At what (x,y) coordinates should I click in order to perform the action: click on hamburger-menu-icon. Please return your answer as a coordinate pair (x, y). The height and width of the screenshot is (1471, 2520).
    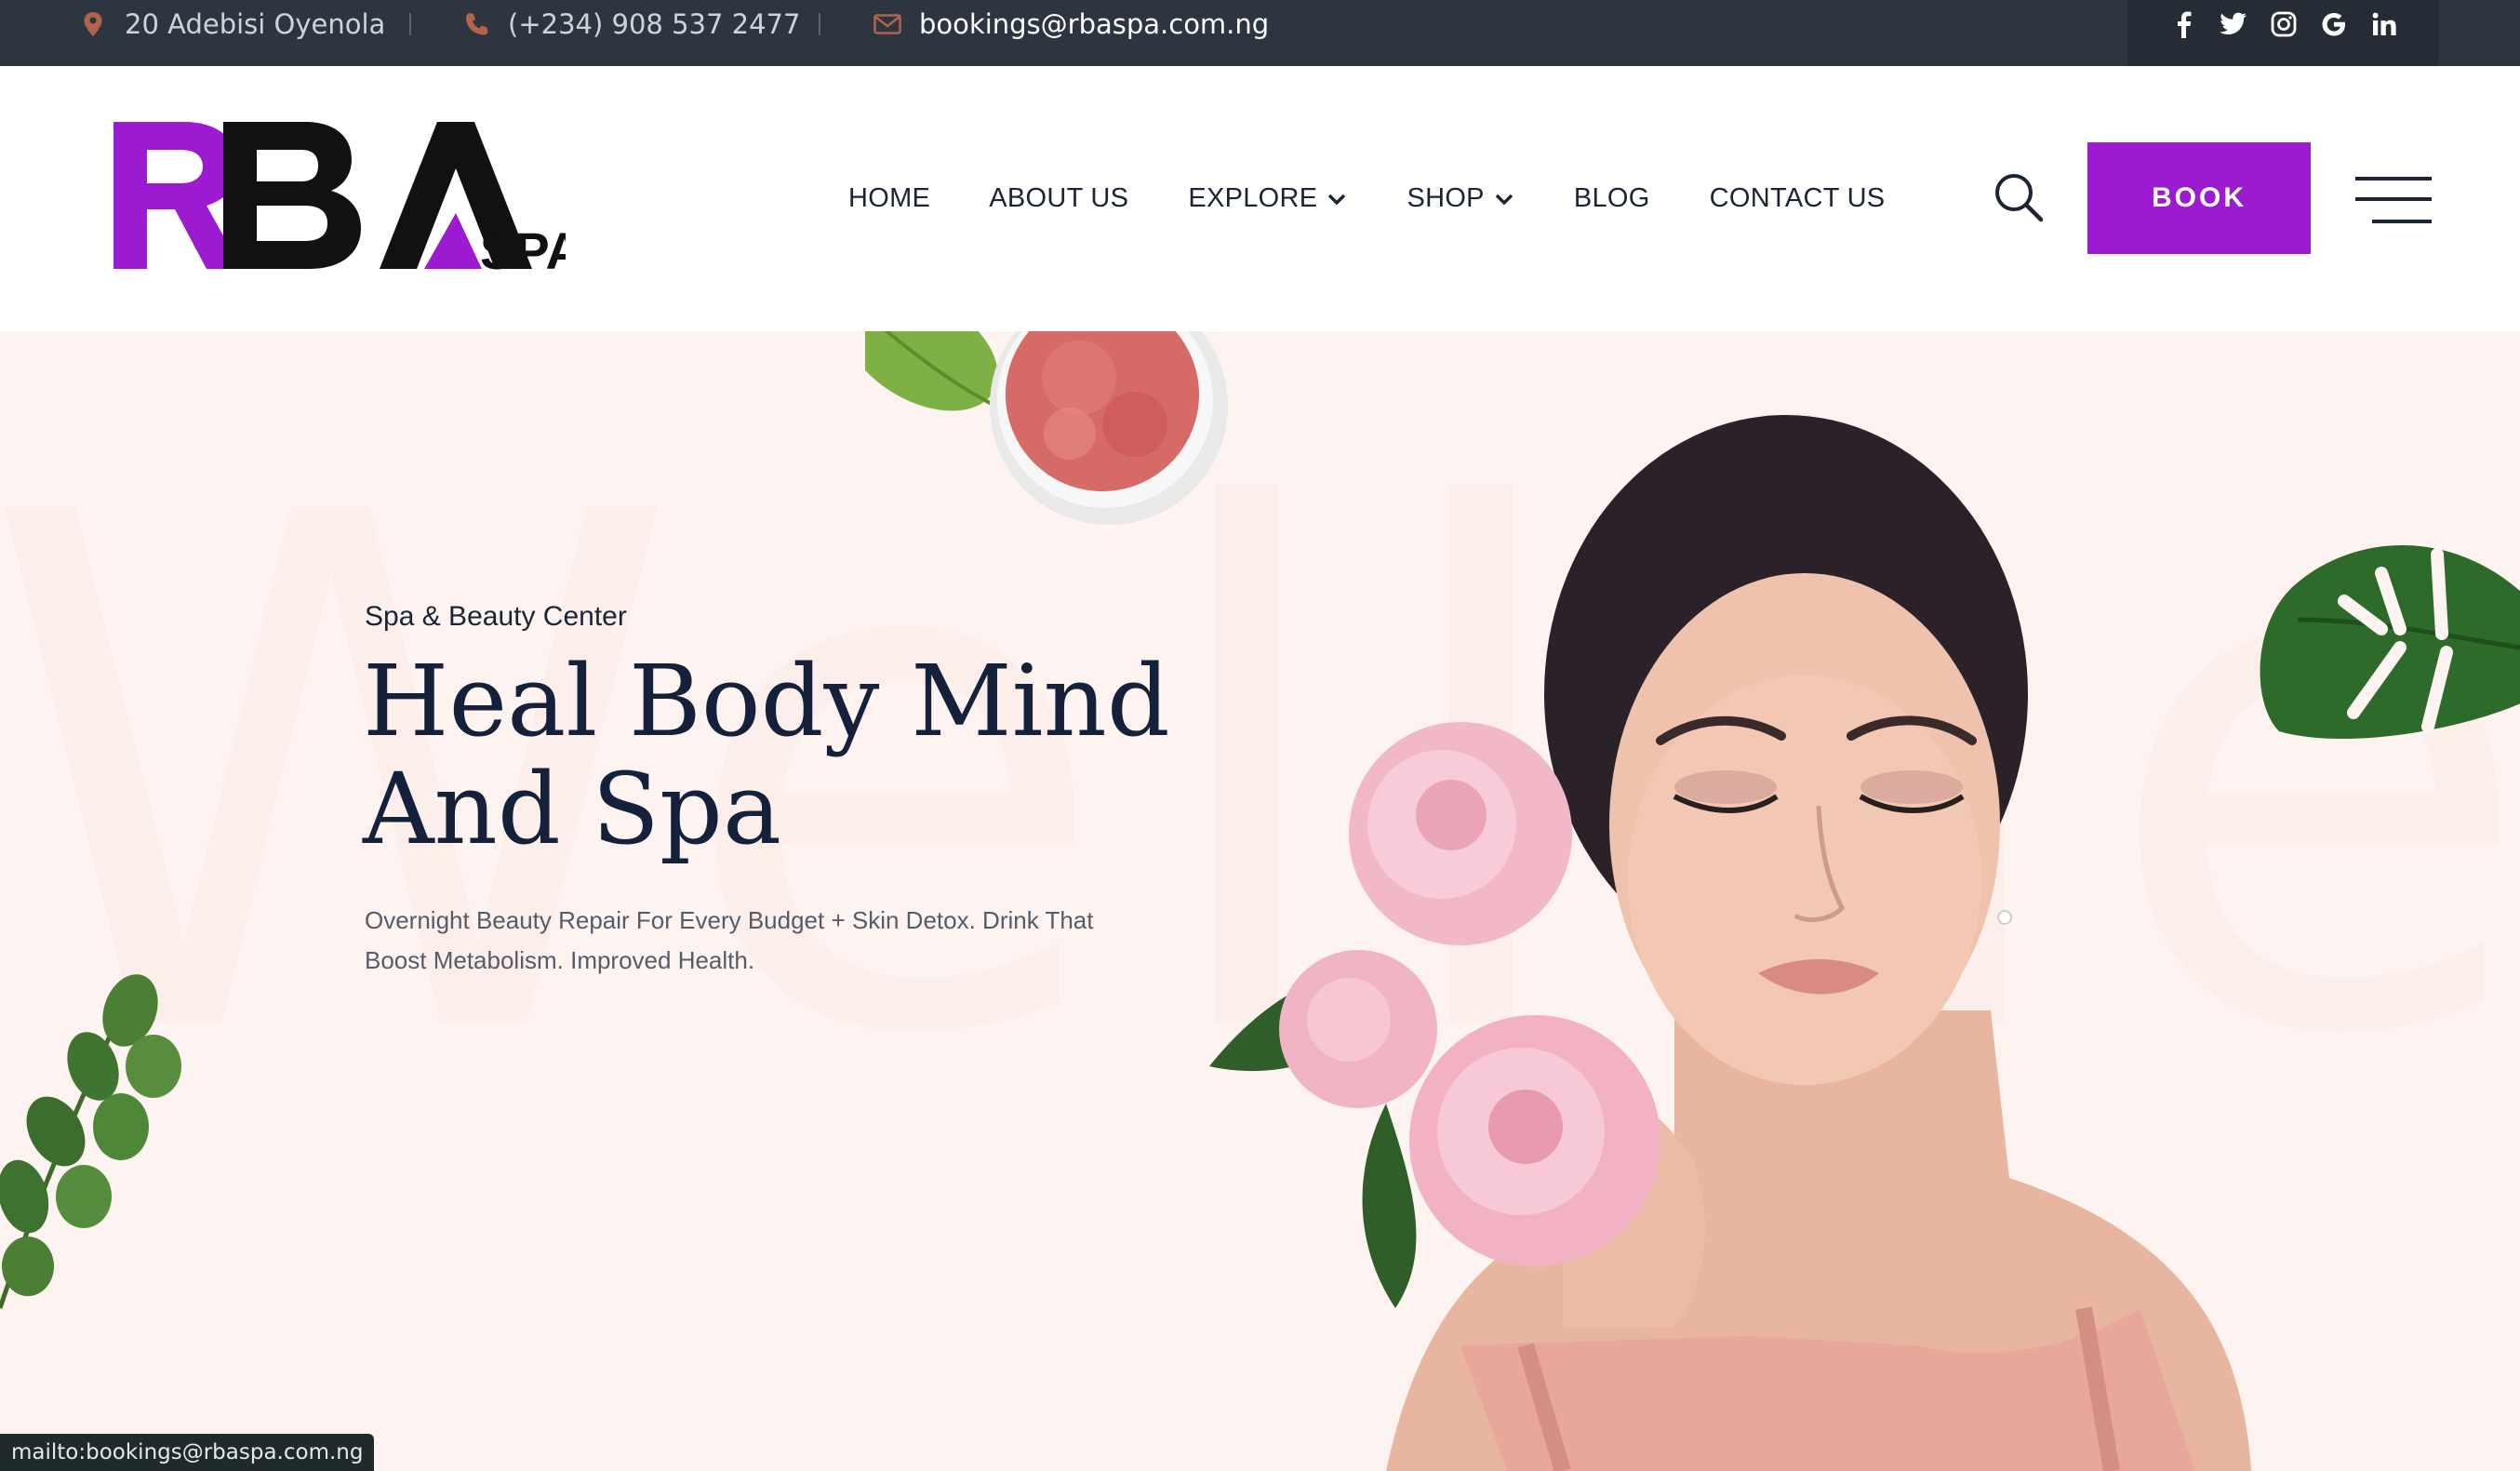
    Looking at the image, I should click on (2393, 201).